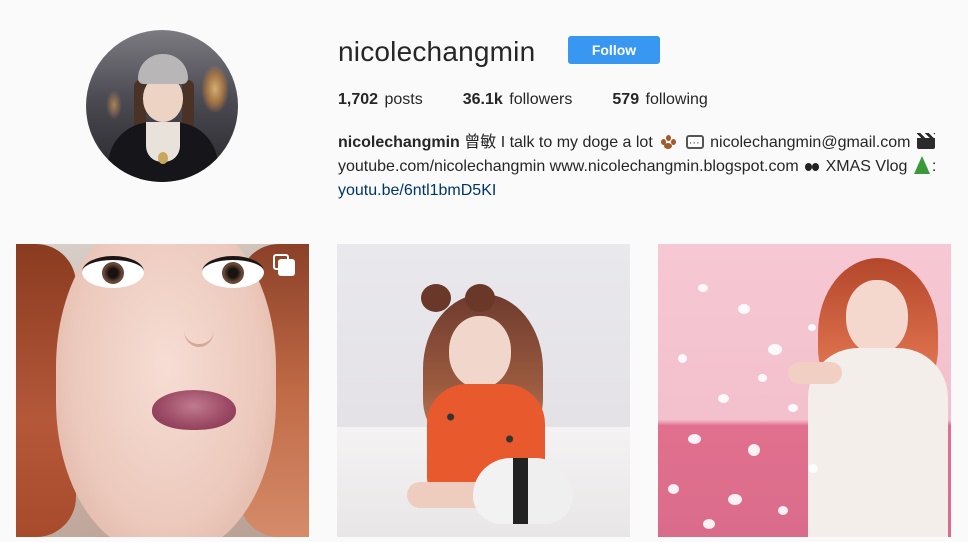 Image resolution: width=968 pixels, height=542 pixels. What do you see at coordinates (403, 99) in the screenshot?
I see `posts-label: posts` at bounding box center [403, 99].